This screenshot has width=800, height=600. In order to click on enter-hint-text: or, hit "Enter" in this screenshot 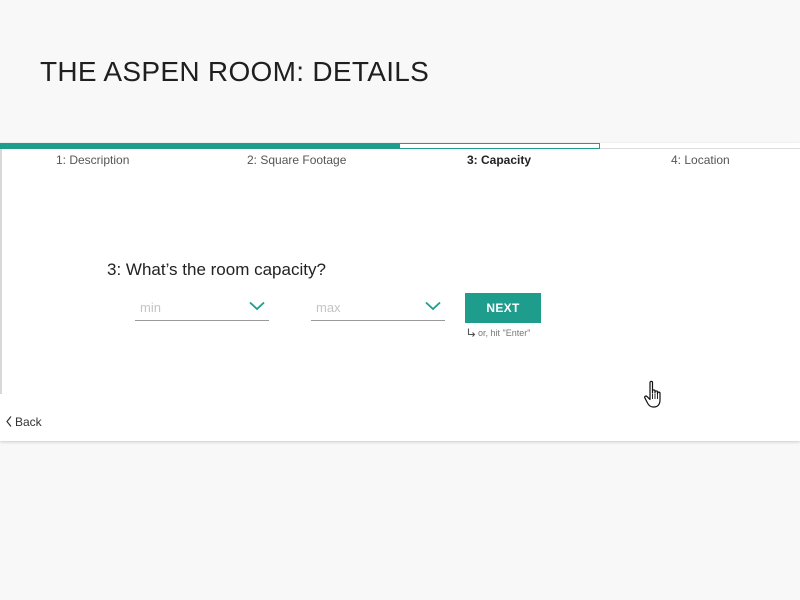, I will do `click(504, 333)`.